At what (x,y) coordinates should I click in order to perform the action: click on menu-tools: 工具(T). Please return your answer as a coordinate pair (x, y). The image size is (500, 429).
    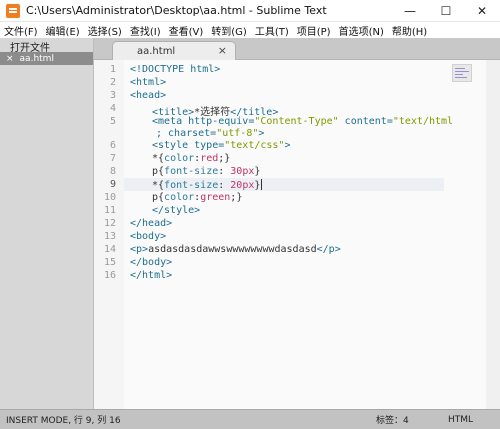
    Looking at the image, I should click on (272, 30).